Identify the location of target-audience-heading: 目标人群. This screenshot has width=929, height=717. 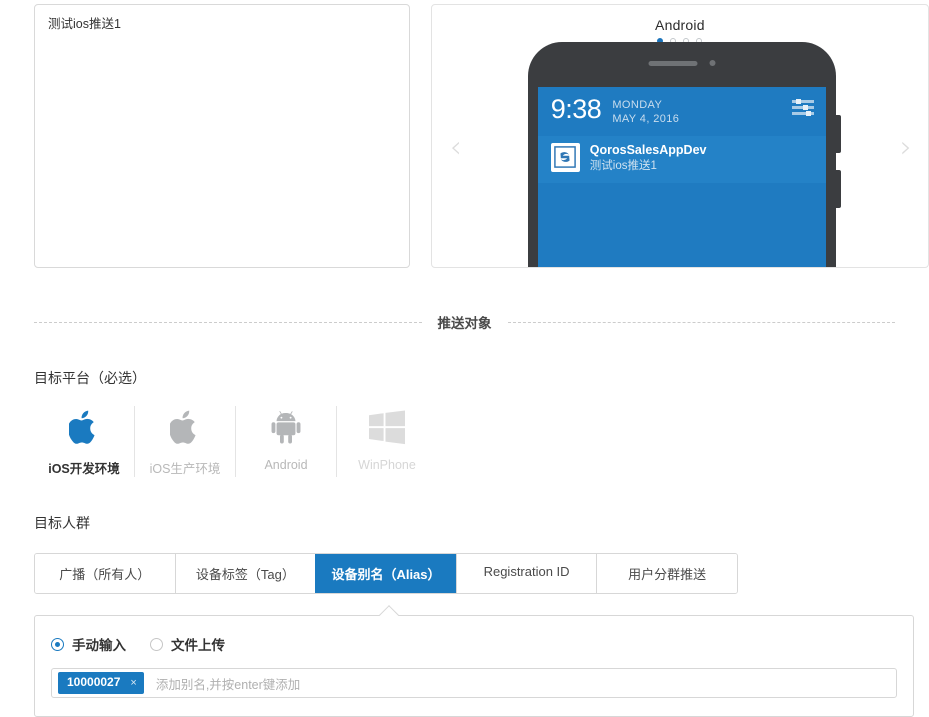
(62, 523).